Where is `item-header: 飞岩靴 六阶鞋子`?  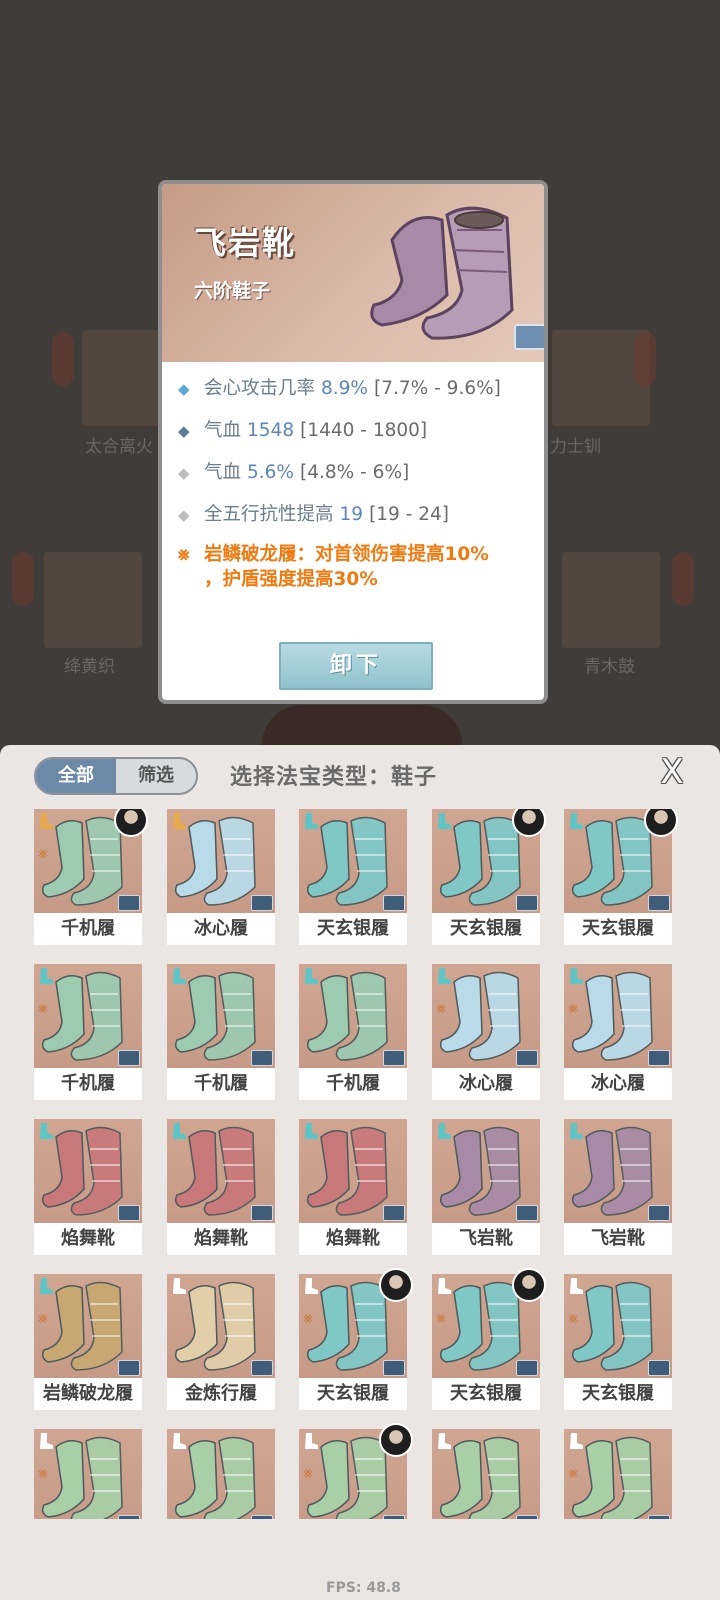
item-header: 飞岩靴 六阶鞋子 is located at coordinates (353, 273).